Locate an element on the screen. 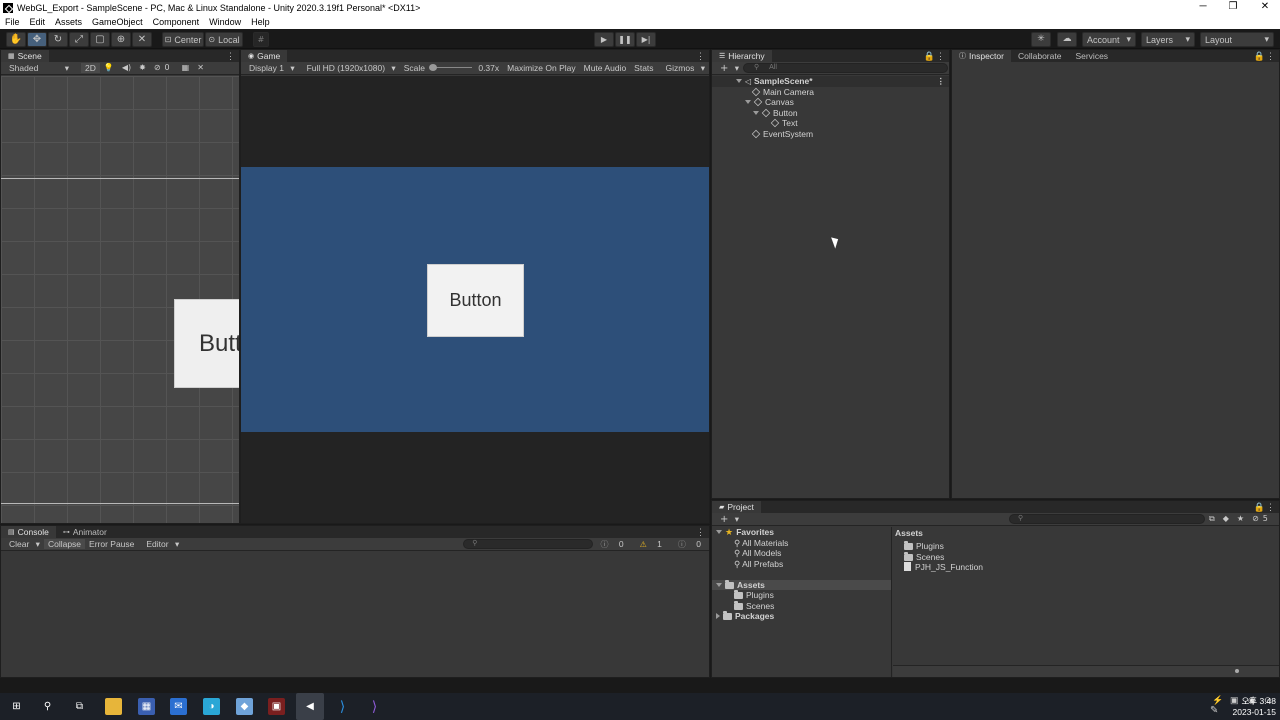  game-button: Button is located at coordinates (475, 300).